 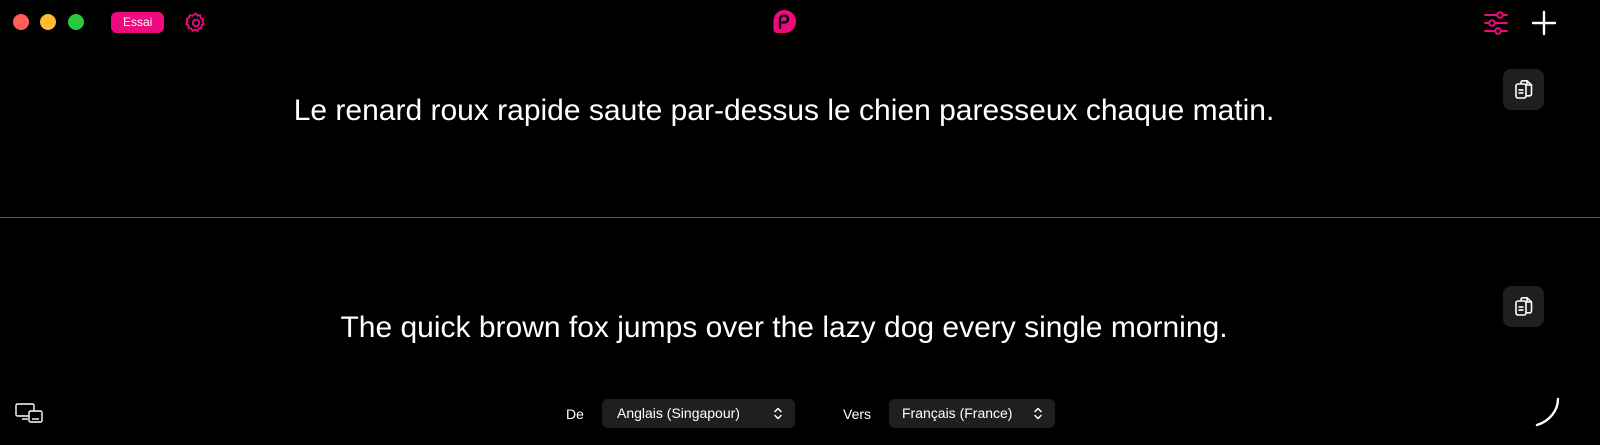 I want to click on sliders-icon, so click(x=1496, y=23).